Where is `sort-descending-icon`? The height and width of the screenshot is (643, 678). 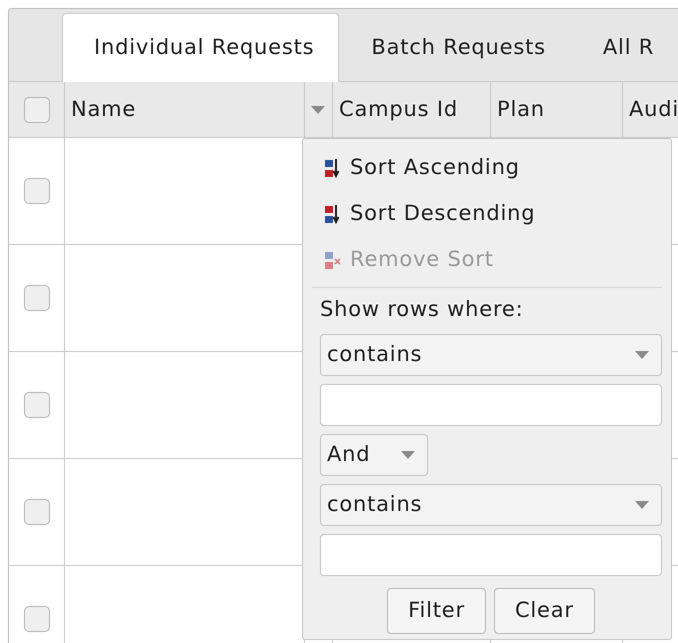
sort-descending-icon is located at coordinates (333, 214).